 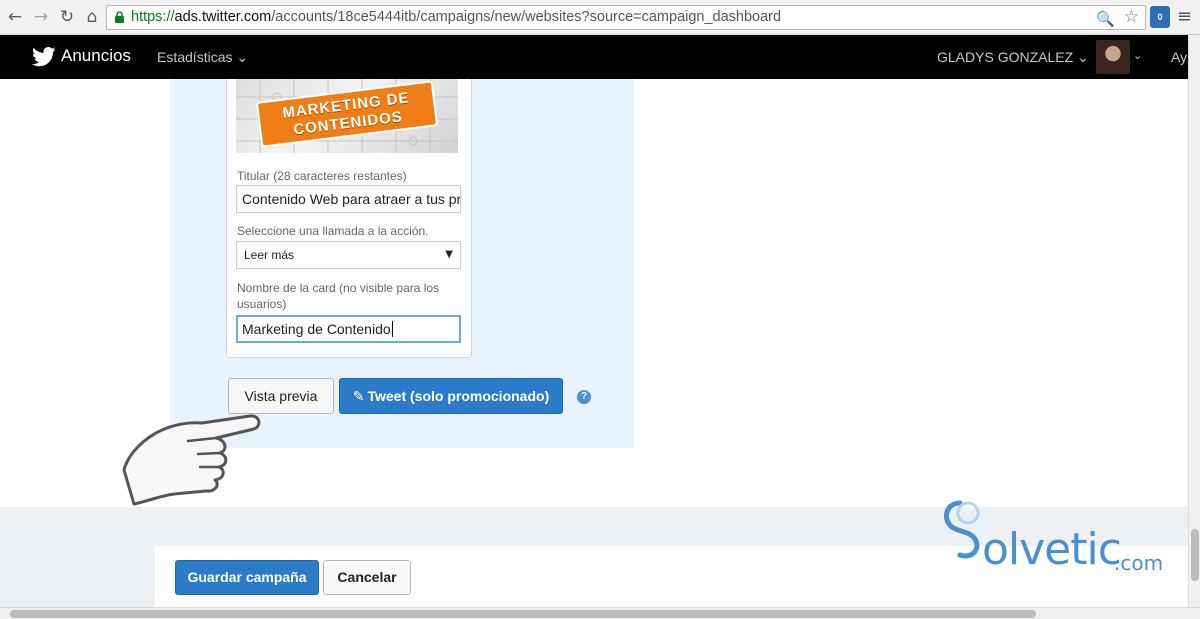 I want to click on menu-icon: ≡, so click(x=1184, y=16).